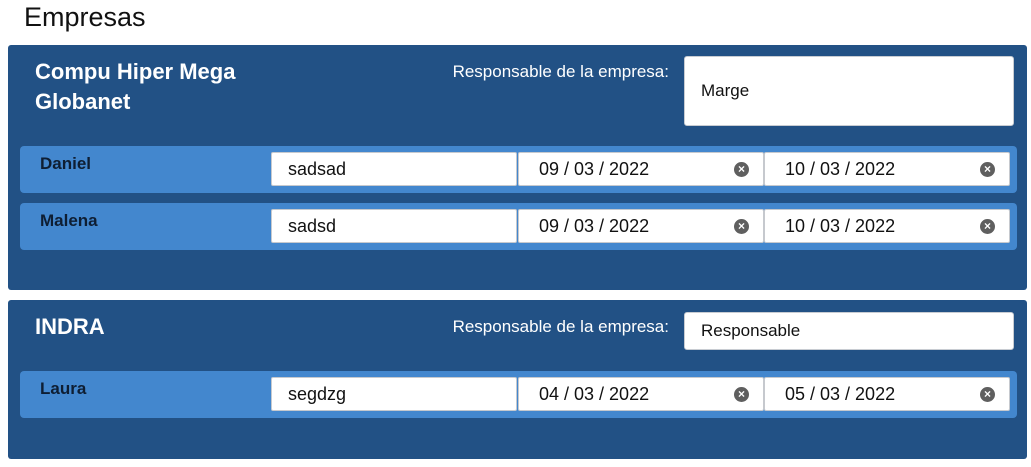  What do you see at coordinates (840, 393) in the screenshot?
I see `end-date-value: 05 / 03 / 2022` at bounding box center [840, 393].